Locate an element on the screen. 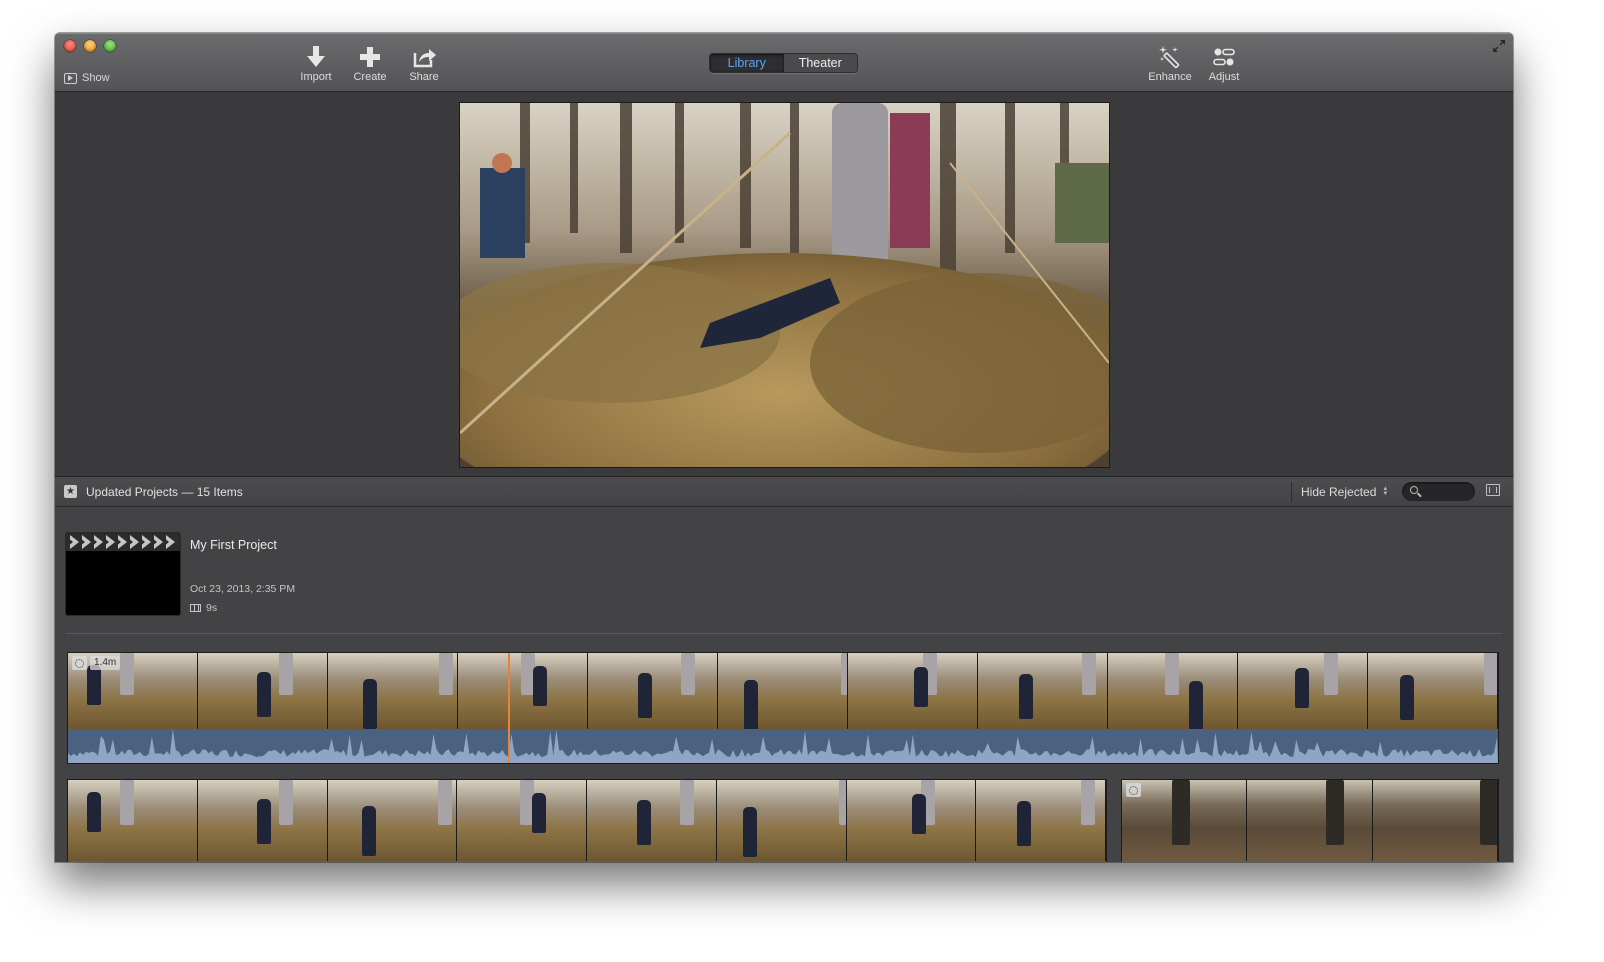  clip-with-audio: 1.4m is located at coordinates (783, 708).